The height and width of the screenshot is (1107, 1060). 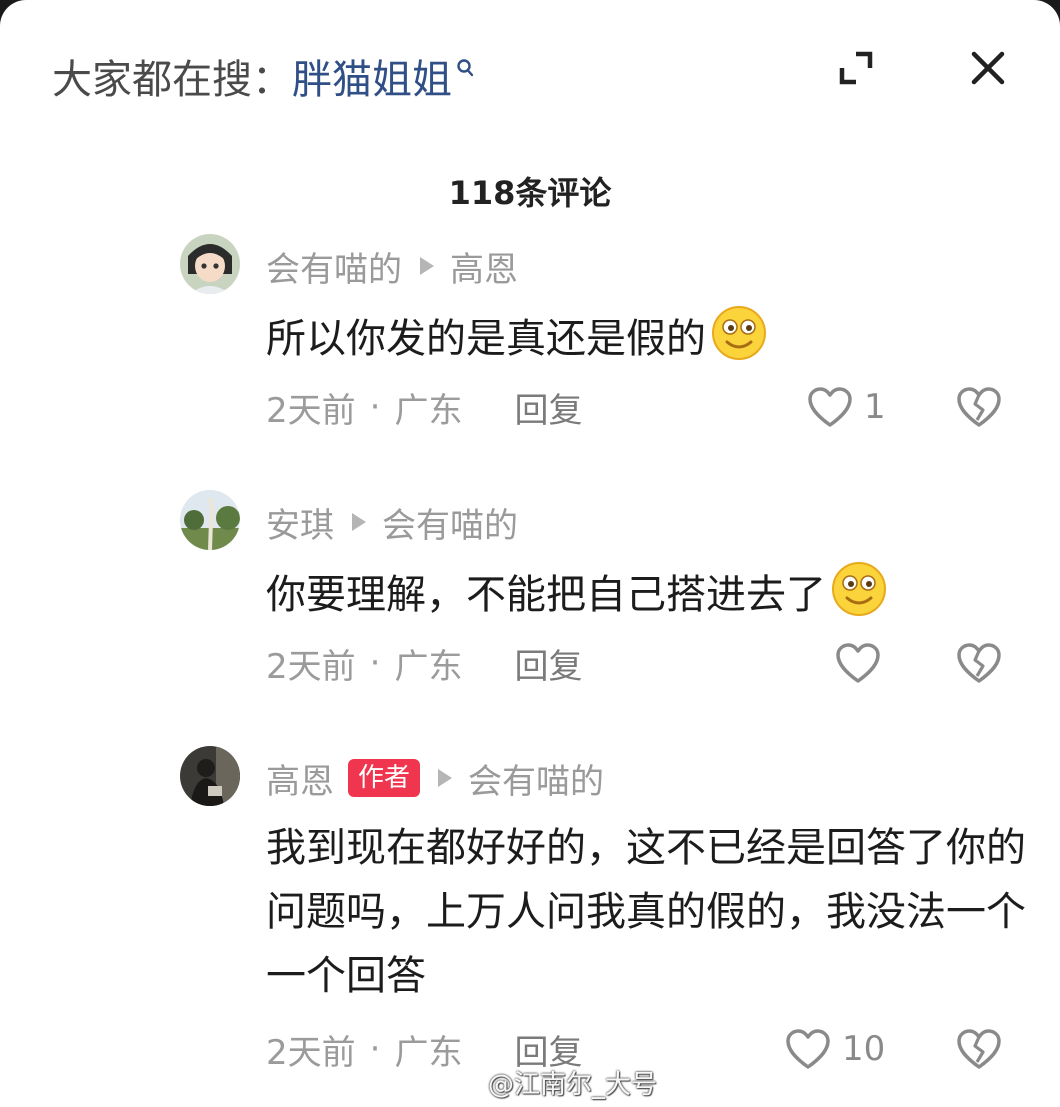 I want to click on dark-photo-avatar-icon, so click(x=210, y=776).